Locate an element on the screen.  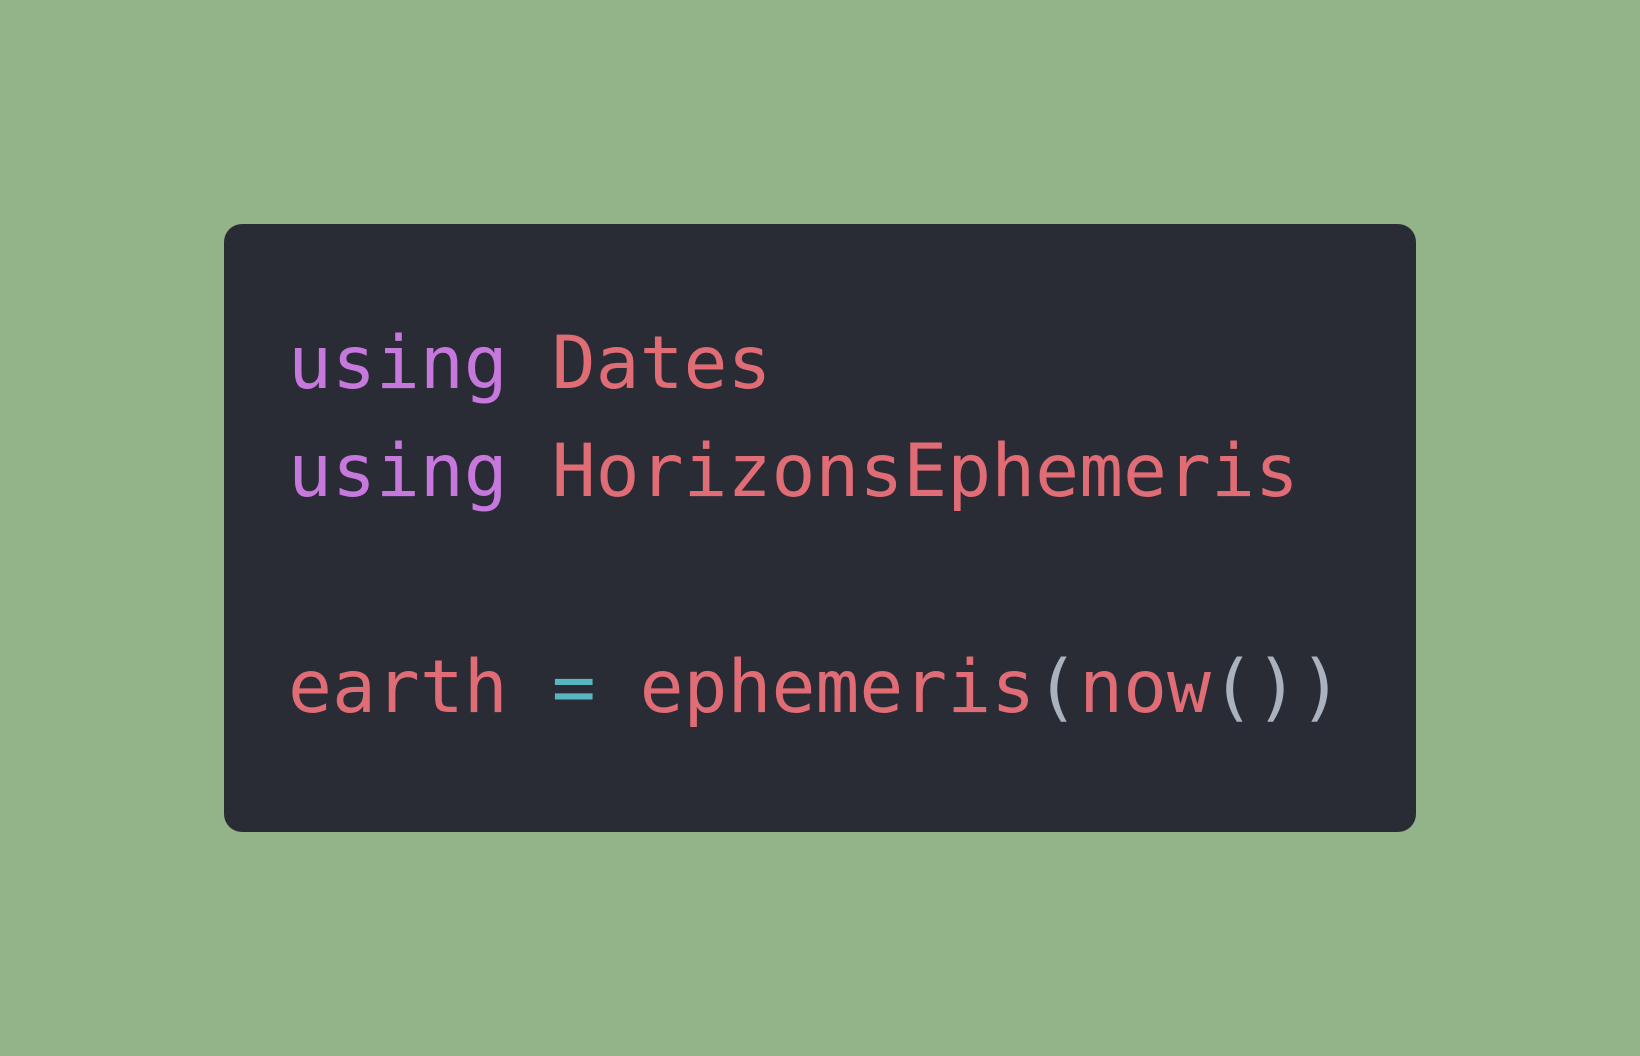
code-line-3-blank is located at coordinates (815, 580).